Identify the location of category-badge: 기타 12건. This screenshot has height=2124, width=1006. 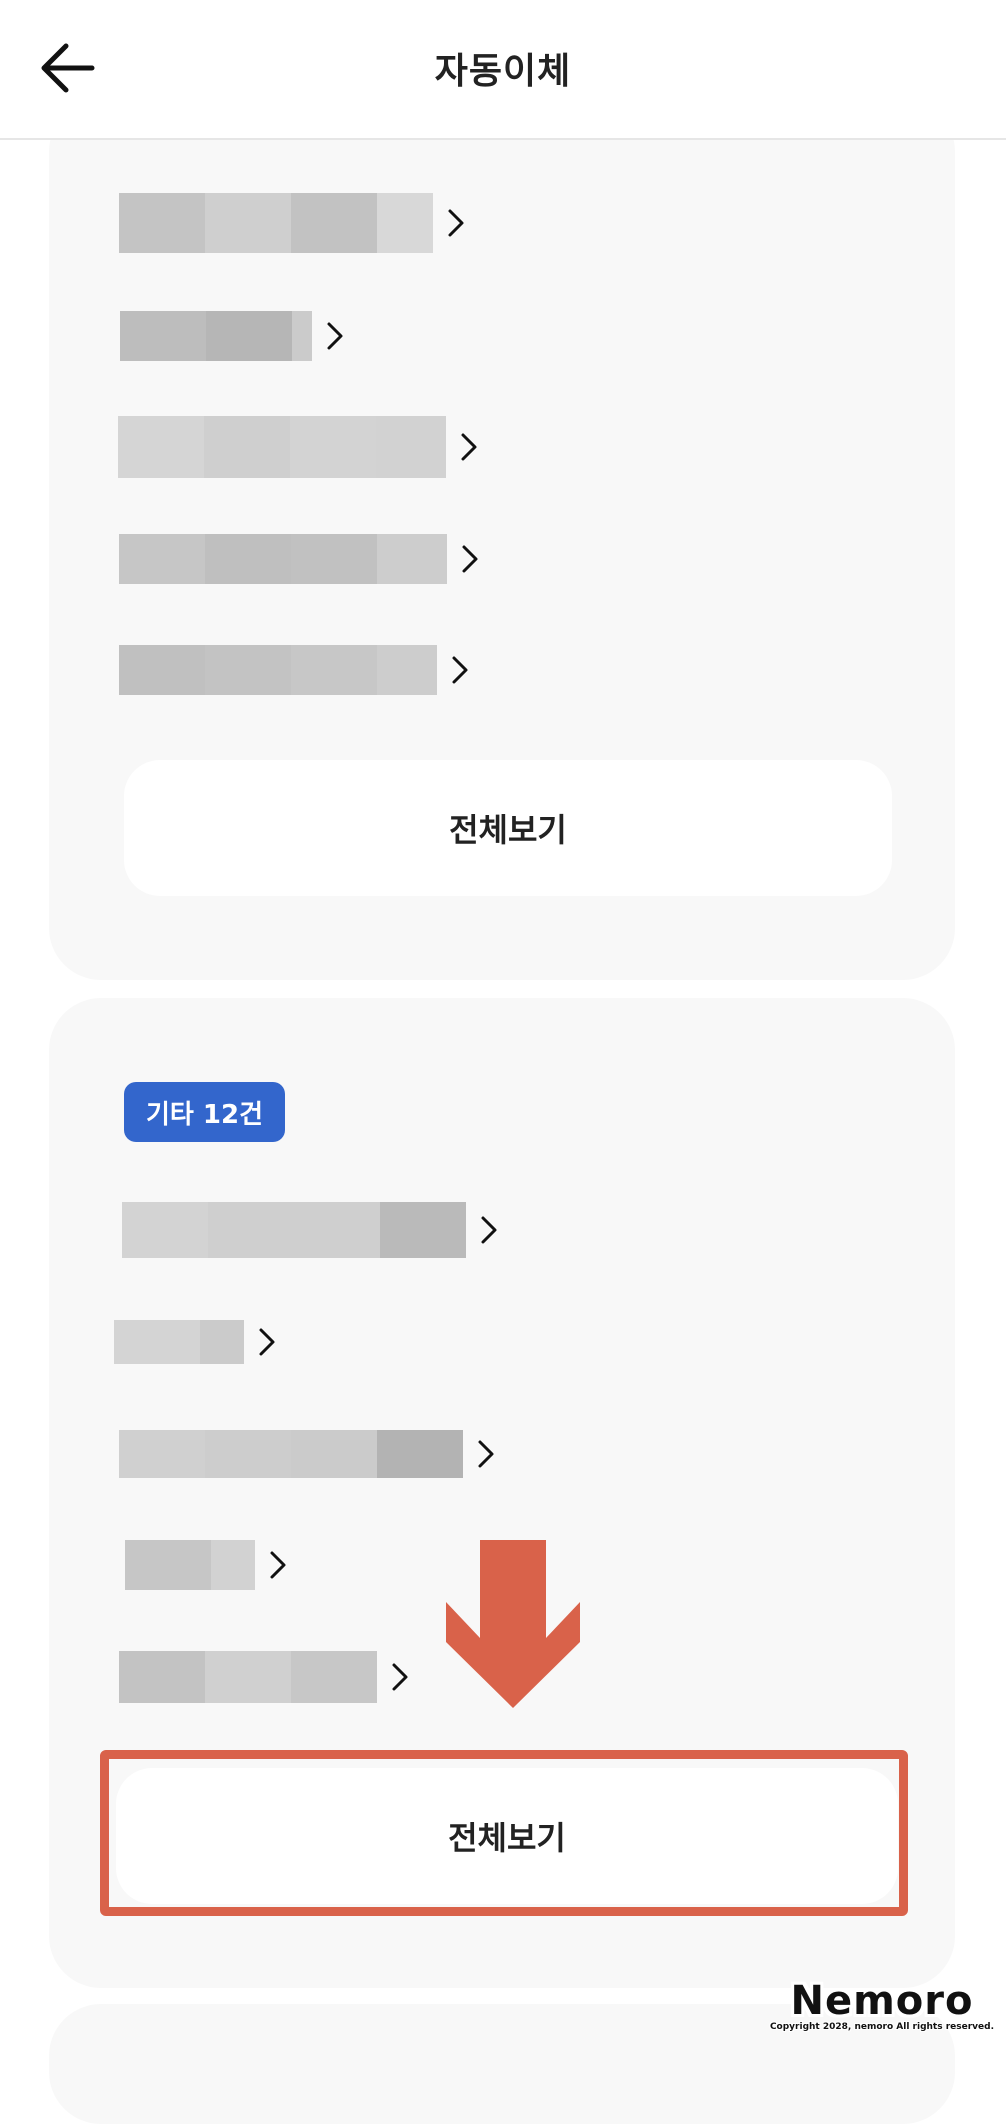
(204, 1112).